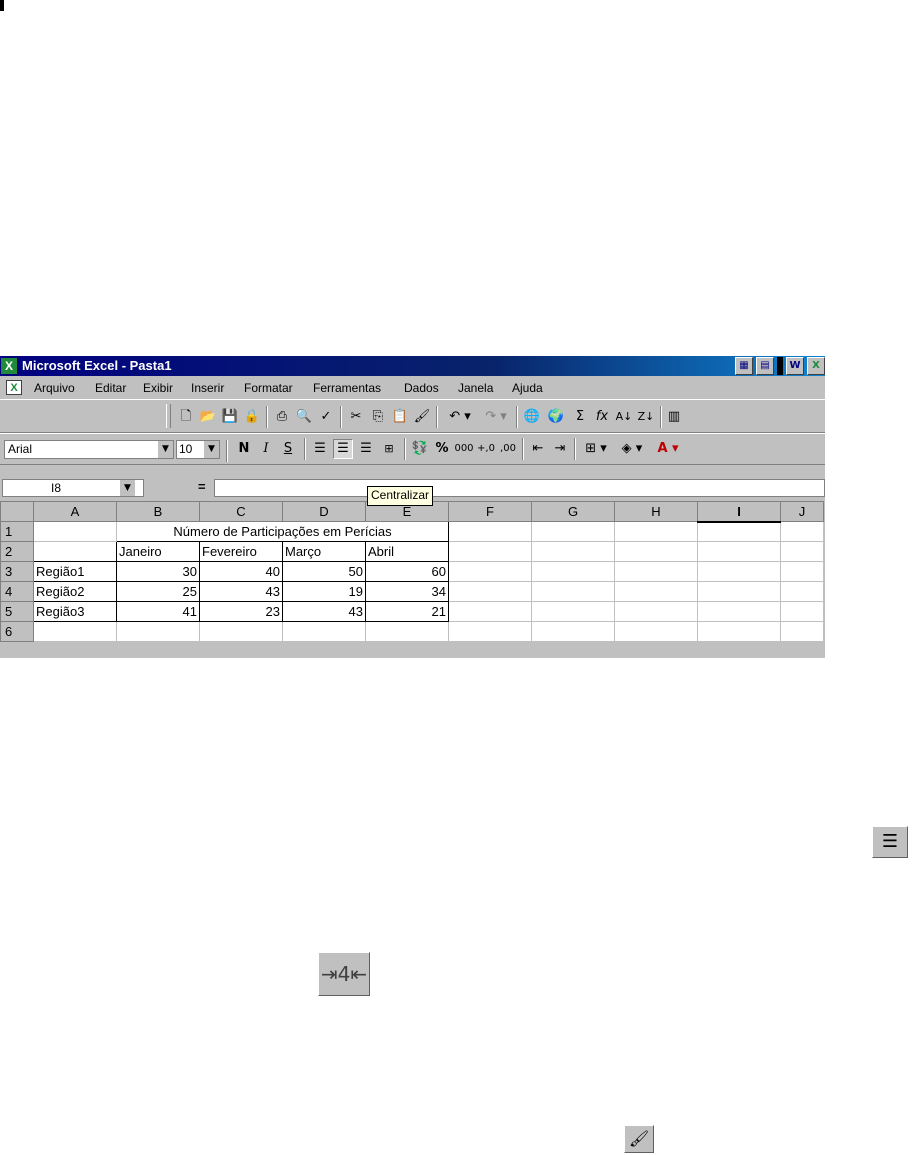 This screenshot has height=1155, width=915. What do you see at coordinates (460, 417) in the screenshot?
I see `undo-icon: ↶ ▾` at bounding box center [460, 417].